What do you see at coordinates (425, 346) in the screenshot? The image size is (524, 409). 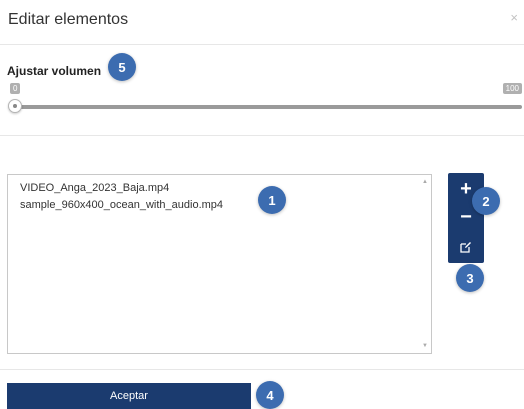 I see `scroll-down-arrow: ▼` at bounding box center [425, 346].